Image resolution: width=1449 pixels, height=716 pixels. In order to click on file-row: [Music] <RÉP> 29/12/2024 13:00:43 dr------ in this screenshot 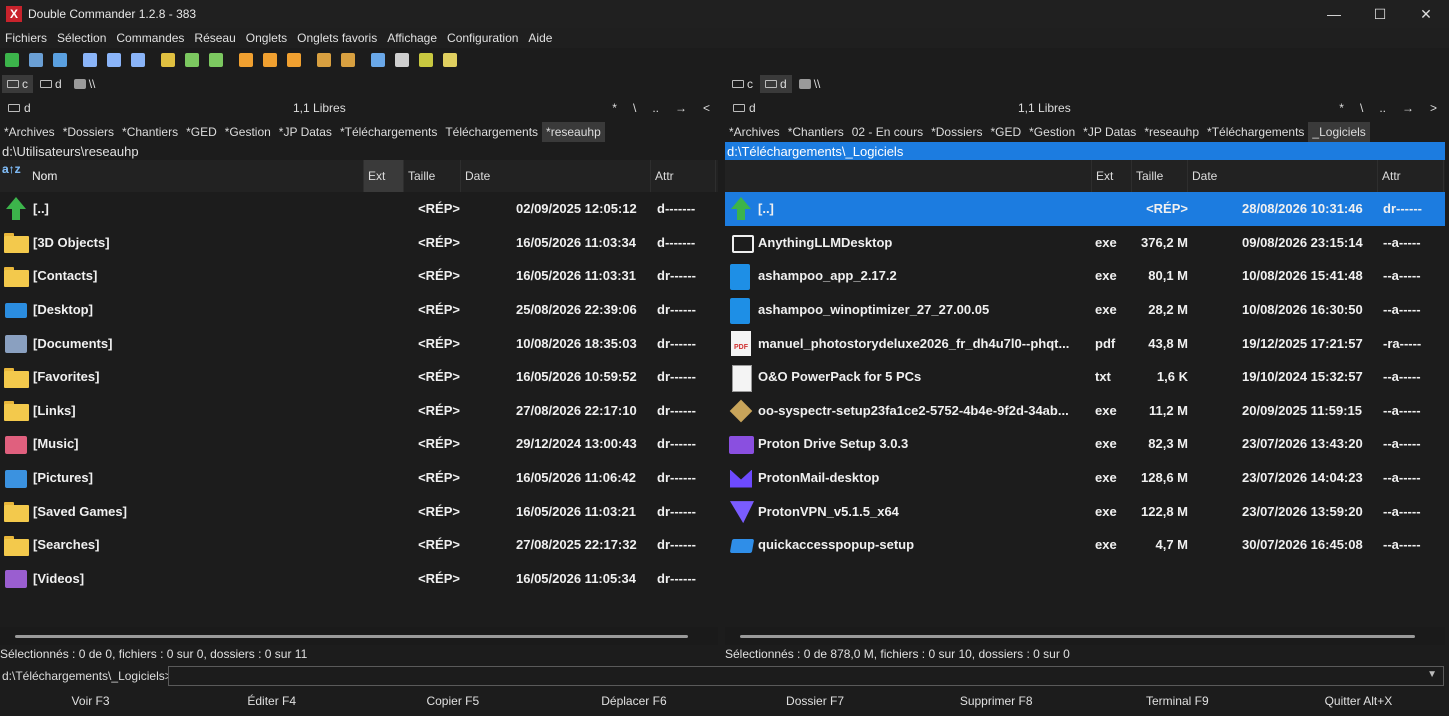, I will do `click(359, 444)`.